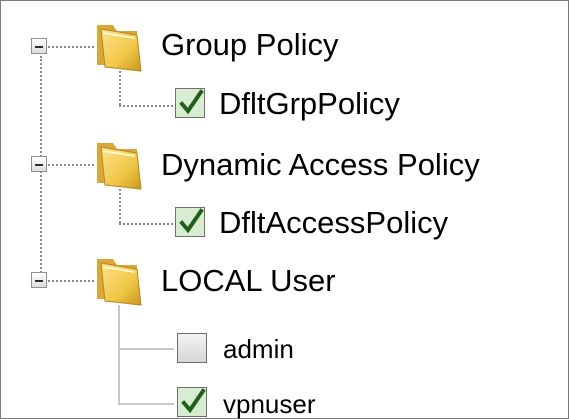  What do you see at coordinates (309, 103) in the screenshot?
I see `tree-item-label: DfltGrpPolicy` at bounding box center [309, 103].